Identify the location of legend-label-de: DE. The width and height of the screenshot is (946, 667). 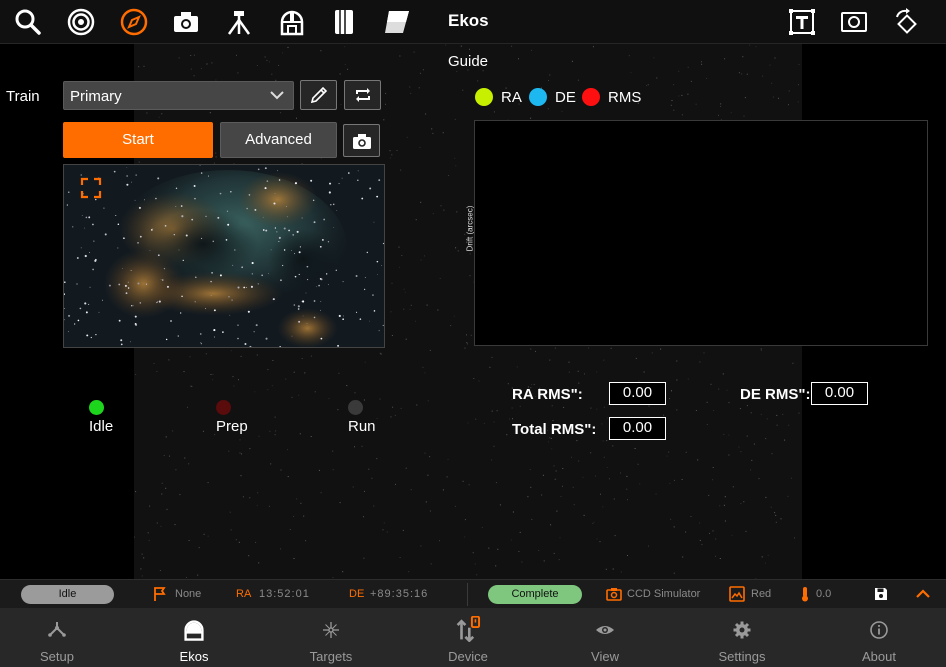
(565, 97).